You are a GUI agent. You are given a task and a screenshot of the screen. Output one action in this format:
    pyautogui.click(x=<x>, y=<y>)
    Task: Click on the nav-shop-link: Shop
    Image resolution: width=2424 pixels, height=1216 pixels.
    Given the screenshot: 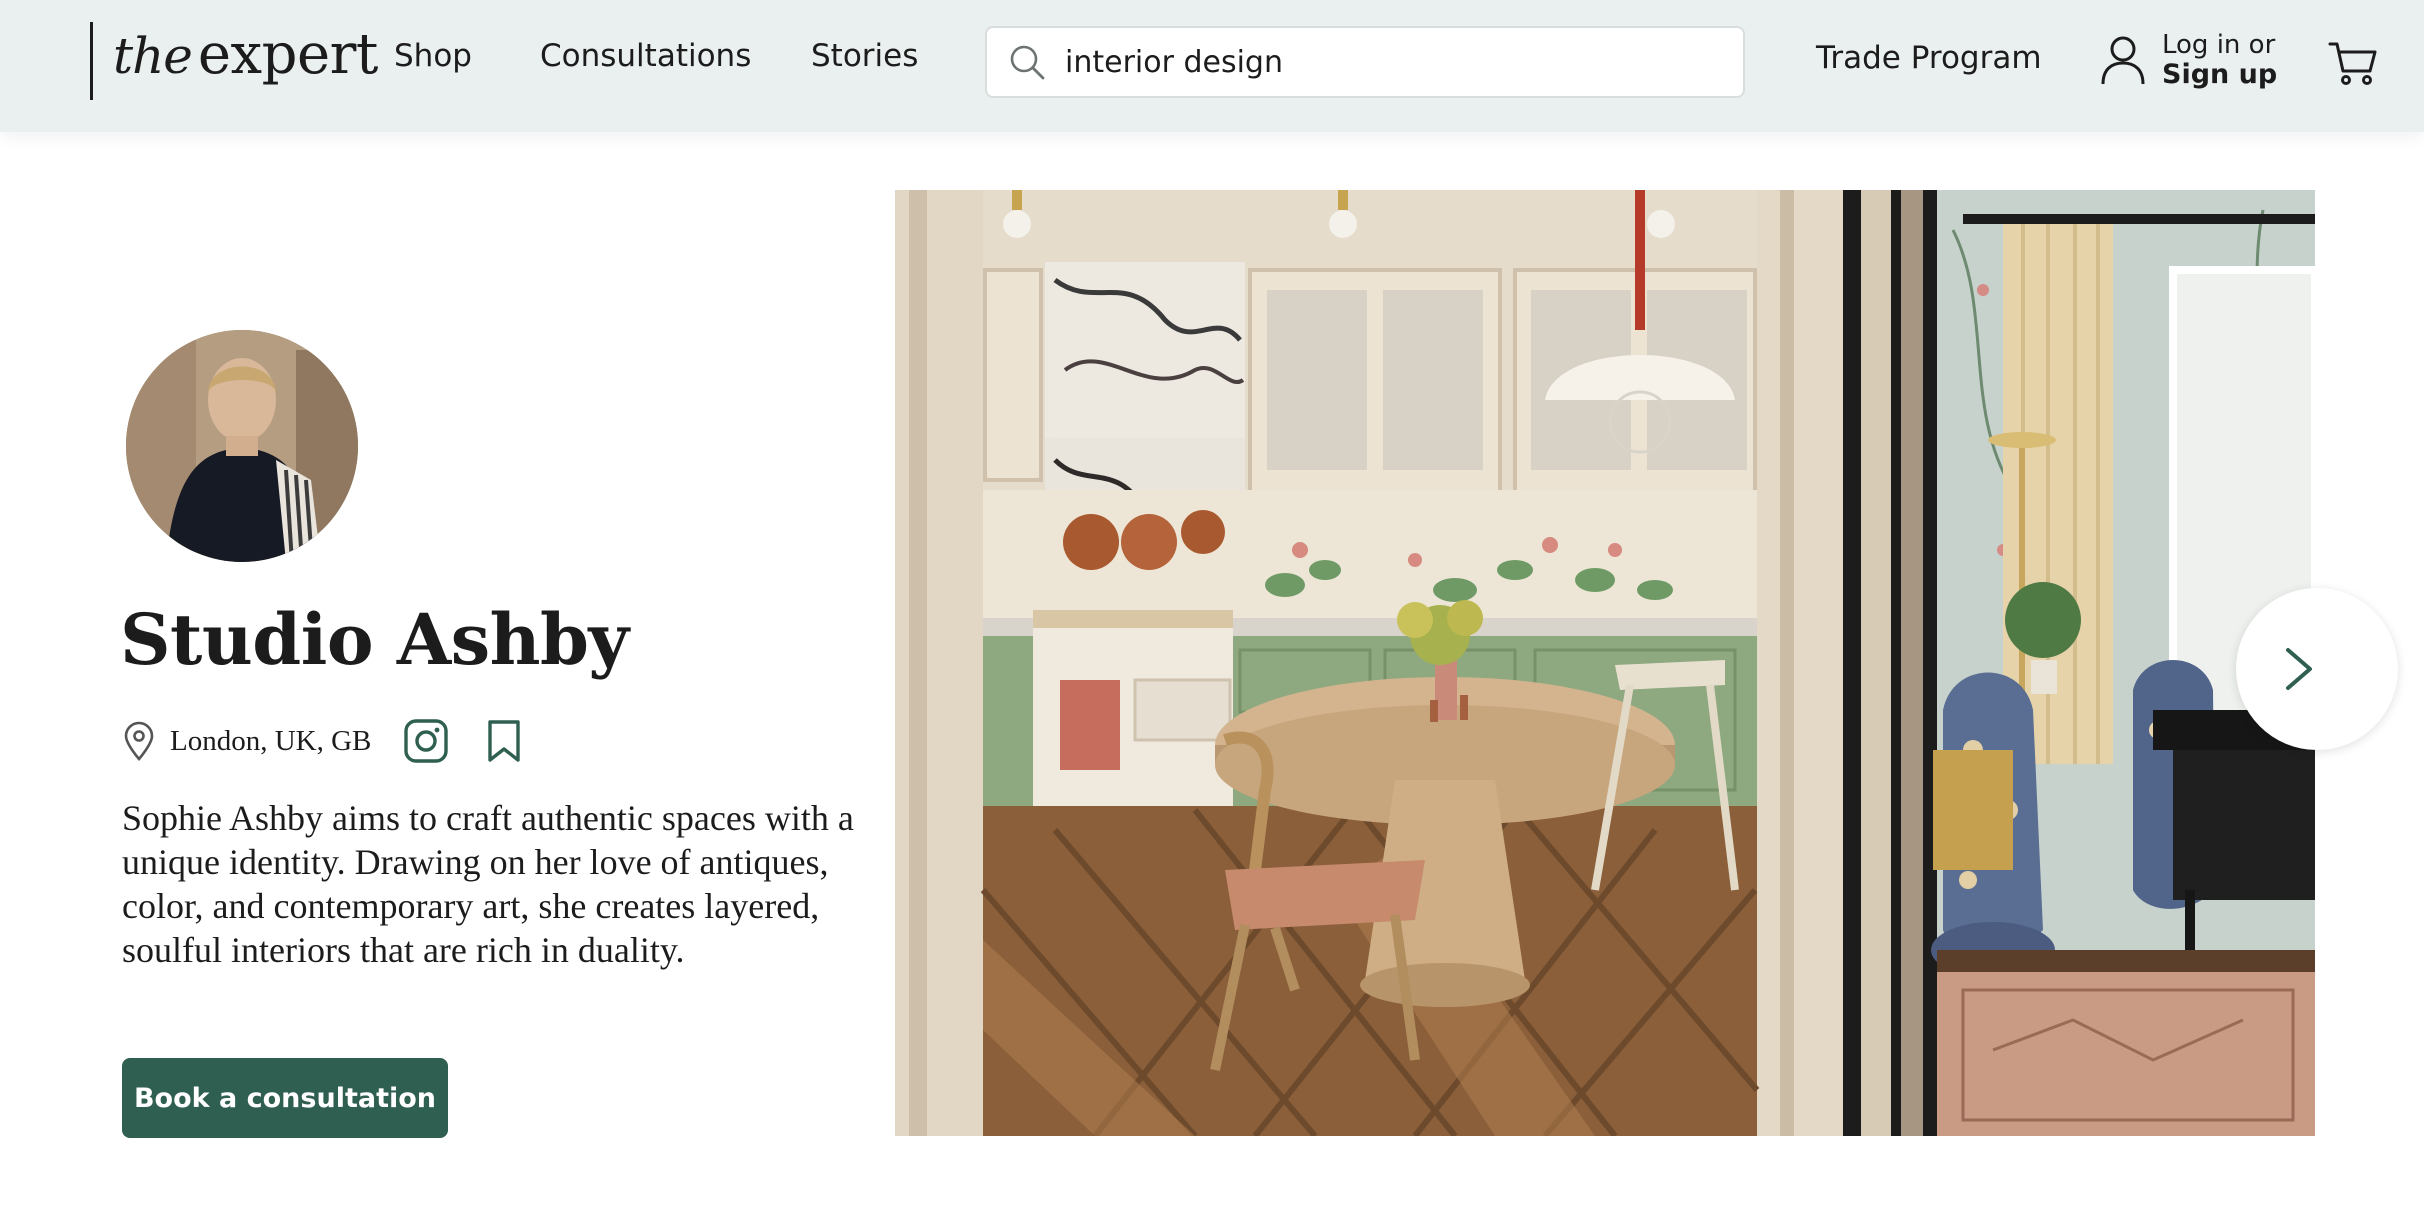 What is the action you would take?
    pyautogui.click(x=433, y=56)
    